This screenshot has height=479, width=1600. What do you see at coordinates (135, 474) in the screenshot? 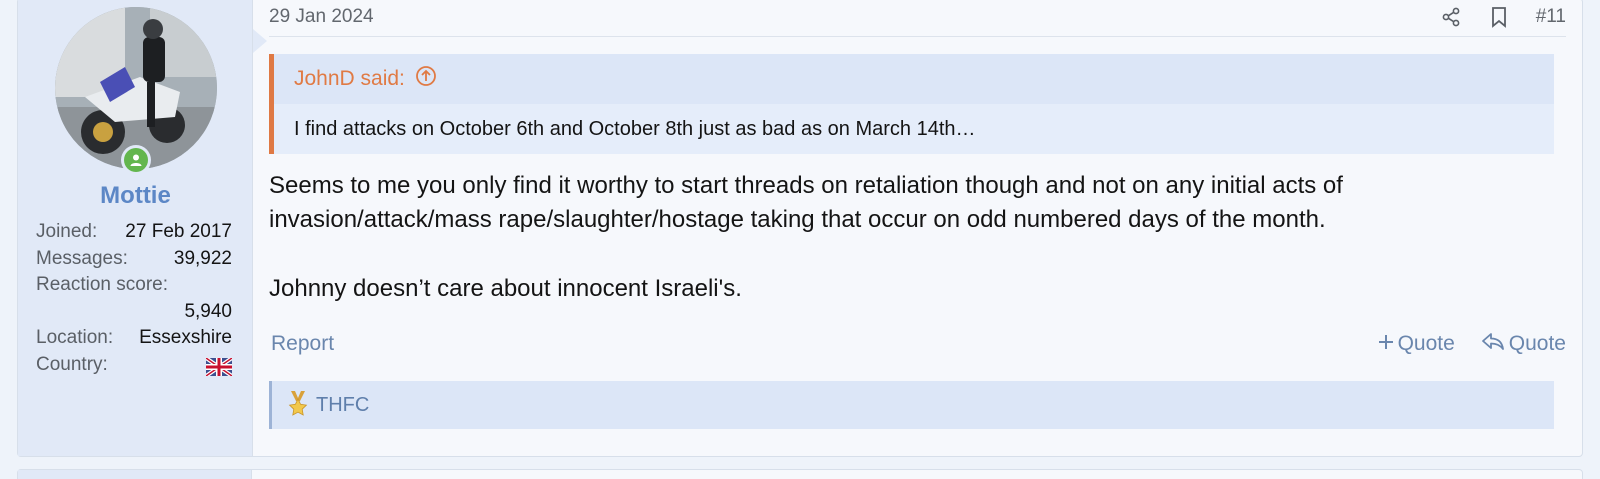
I see `next-post-sidebar` at bounding box center [135, 474].